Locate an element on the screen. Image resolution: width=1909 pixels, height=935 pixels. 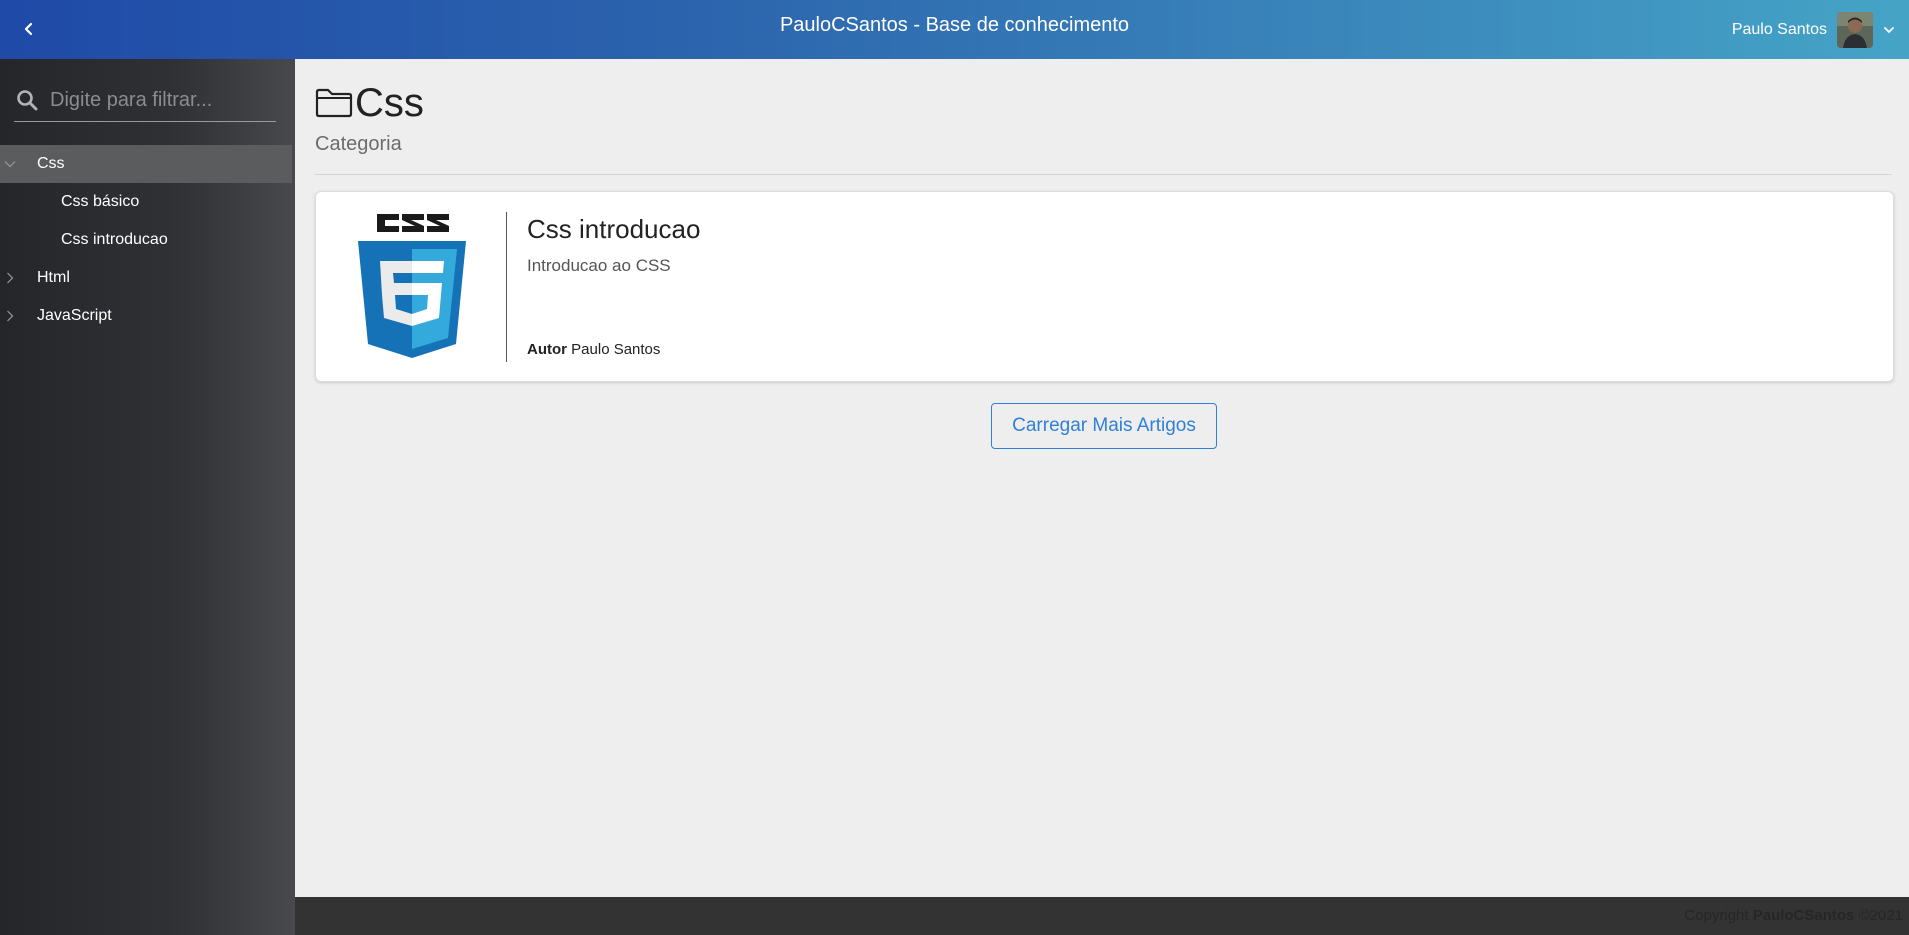
author-label: Autor is located at coordinates (547, 349).